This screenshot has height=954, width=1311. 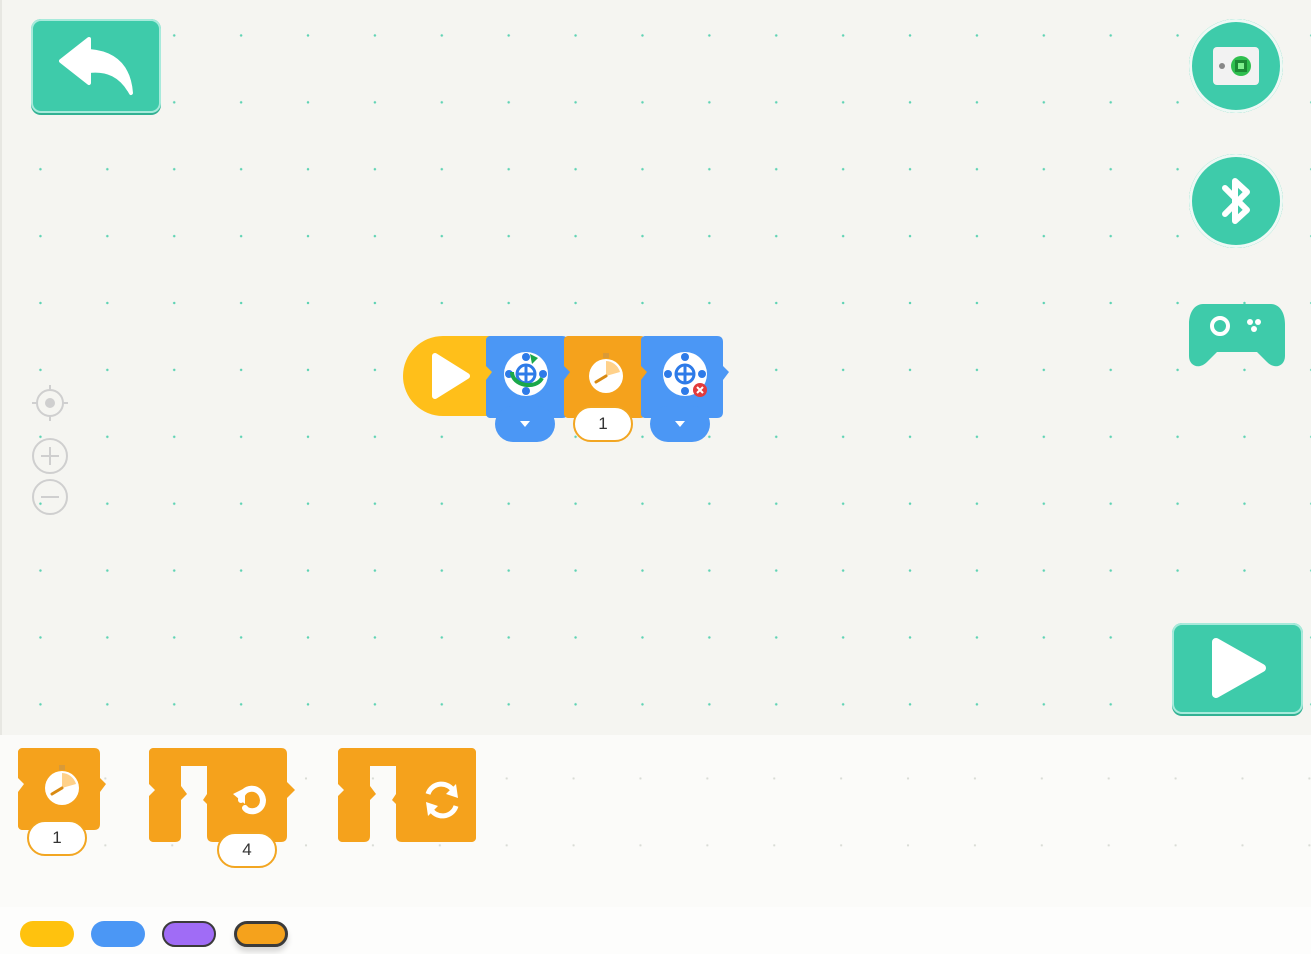 I want to click on gamepad-button, so click(x=1237, y=335).